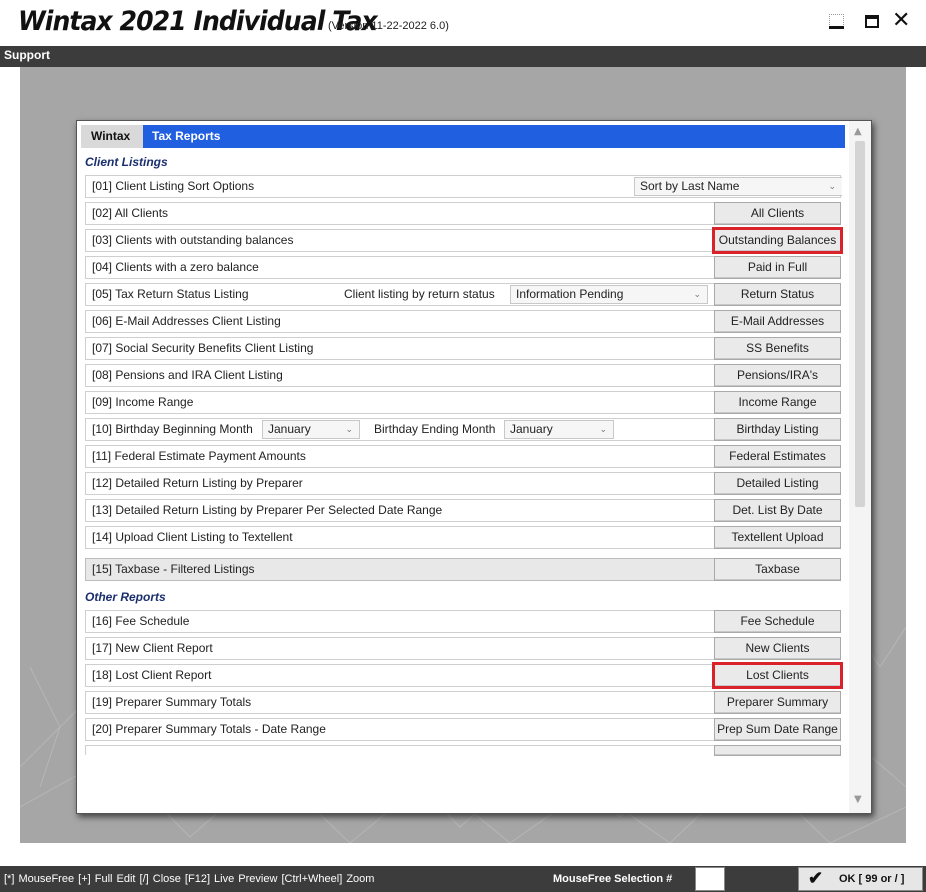 The image size is (926, 892). Describe the element at coordinates (777, 702) in the screenshot. I see `preparer-summary-button: Preparer Summary` at that location.